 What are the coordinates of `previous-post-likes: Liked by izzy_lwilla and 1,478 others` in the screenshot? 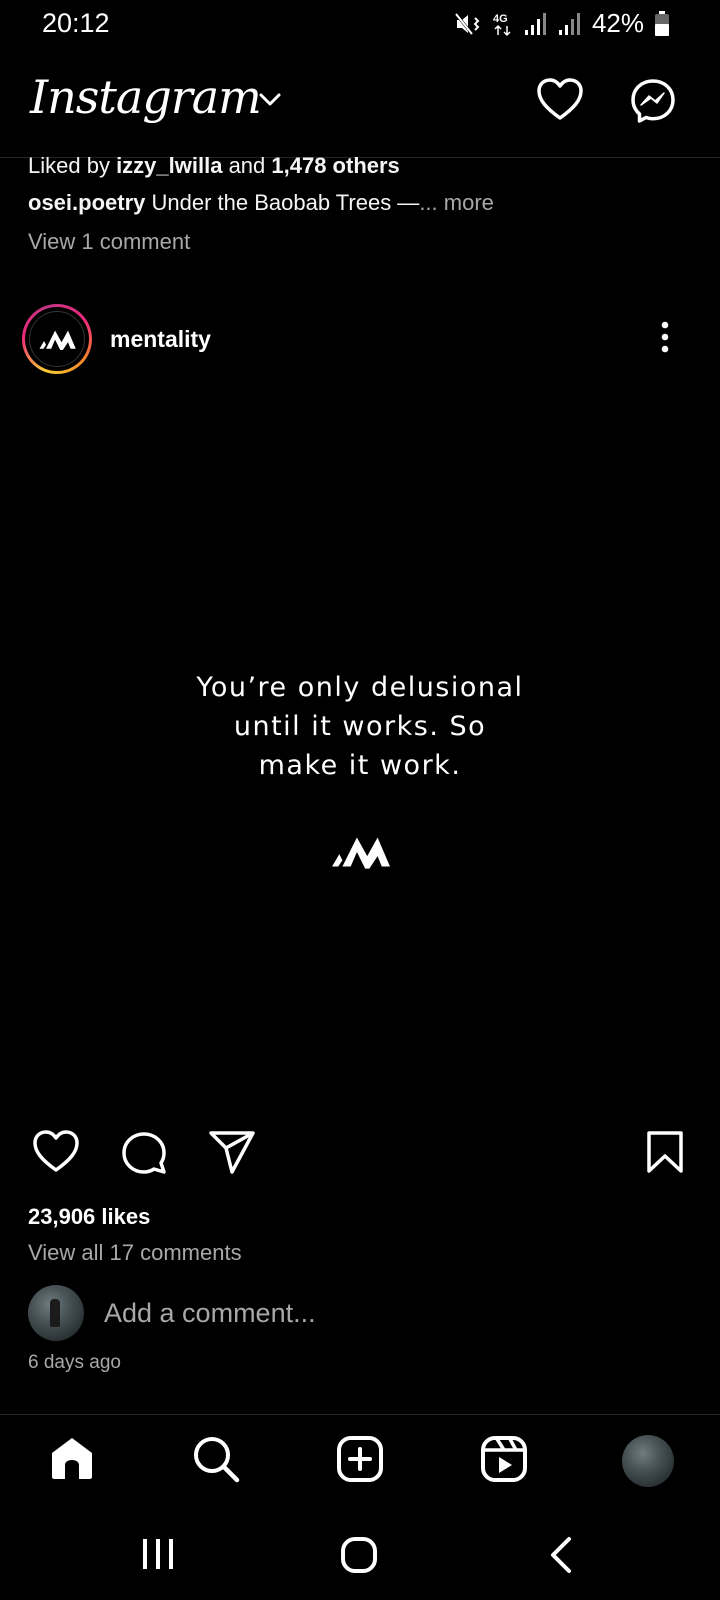 It's located at (214, 166).